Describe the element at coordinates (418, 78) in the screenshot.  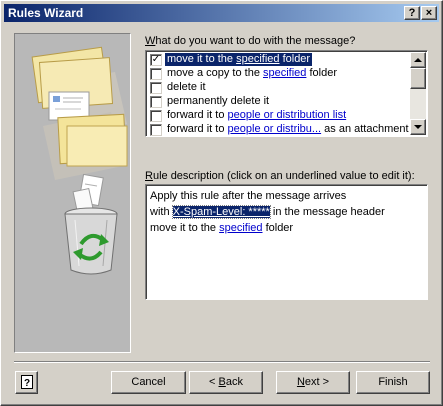
I see `scroll-thumb` at that location.